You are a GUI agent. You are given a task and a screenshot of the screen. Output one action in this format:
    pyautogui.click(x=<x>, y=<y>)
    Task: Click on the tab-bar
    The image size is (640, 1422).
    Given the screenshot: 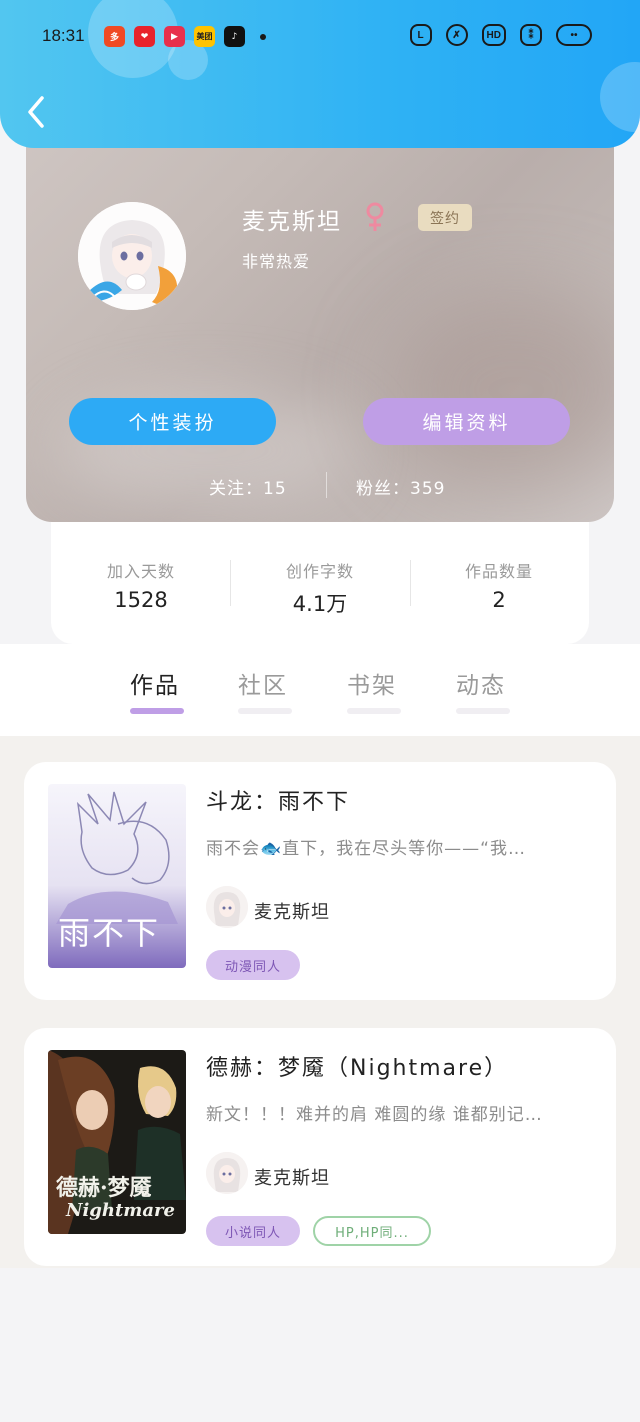 What is the action you would take?
    pyautogui.click(x=320, y=690)
    